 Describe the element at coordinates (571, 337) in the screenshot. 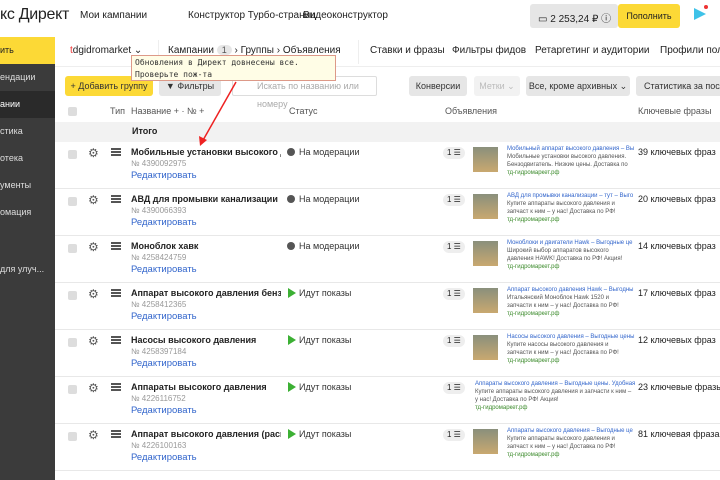

I see `ad-title: Насосы высокого давления – Выгодные цены` at that location.